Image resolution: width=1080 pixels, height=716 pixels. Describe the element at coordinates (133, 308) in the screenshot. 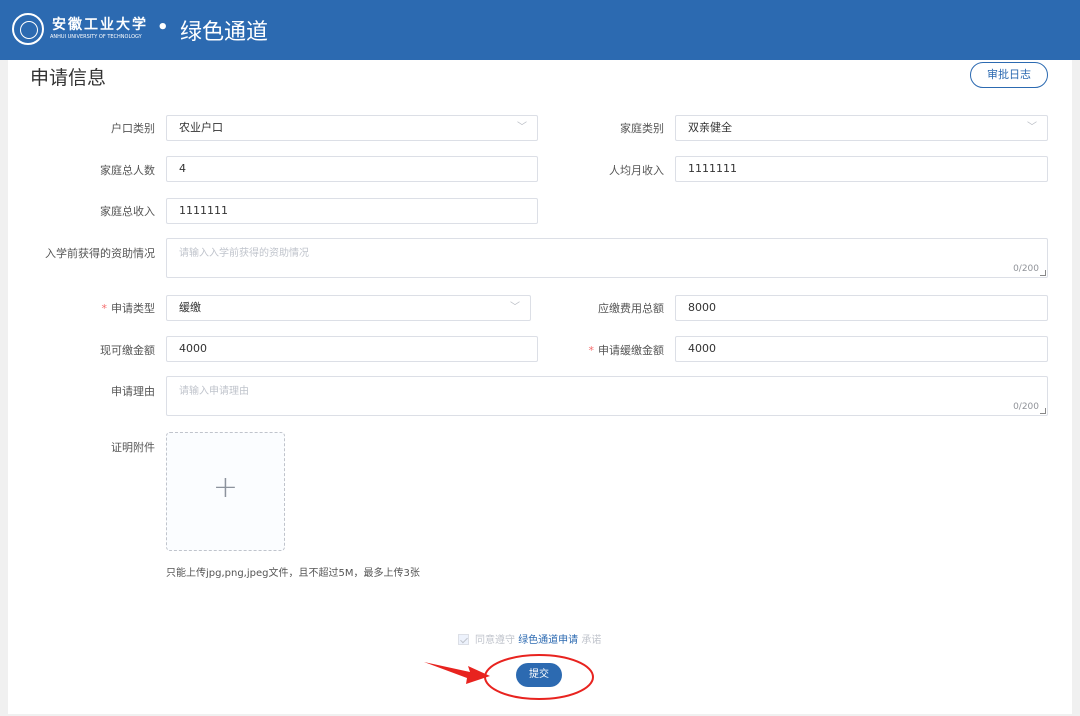

I see `apply-type-label-text: 申请类型` at that location.